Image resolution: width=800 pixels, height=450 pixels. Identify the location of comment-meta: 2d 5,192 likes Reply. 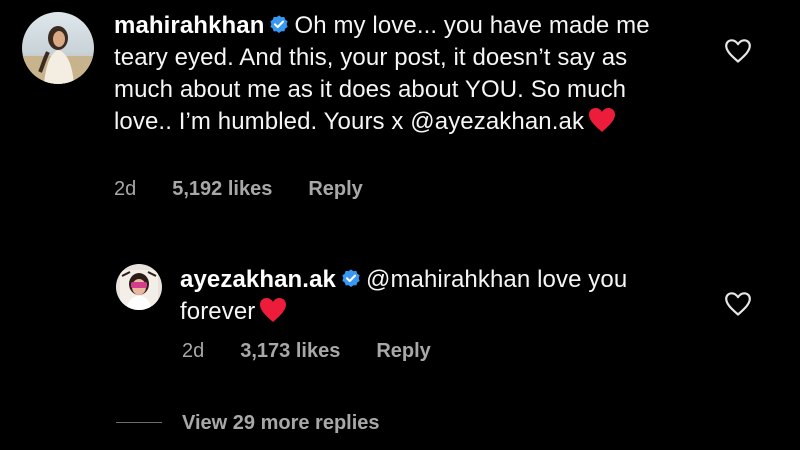
(238, 189).